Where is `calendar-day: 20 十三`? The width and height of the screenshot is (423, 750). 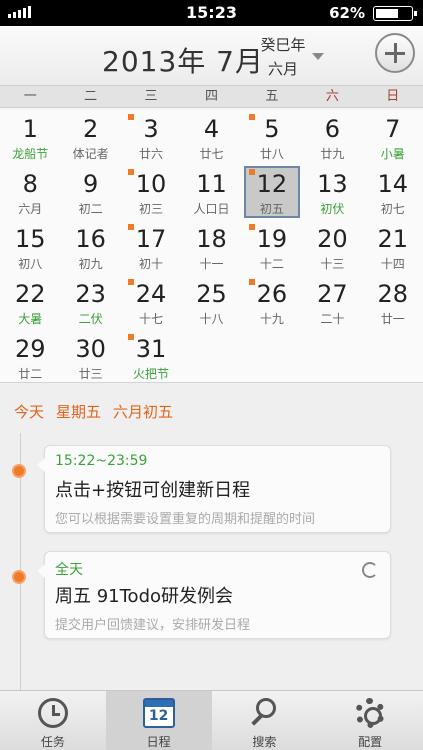
calendar-day: 20 十三 is located at coordinates (332, 247).